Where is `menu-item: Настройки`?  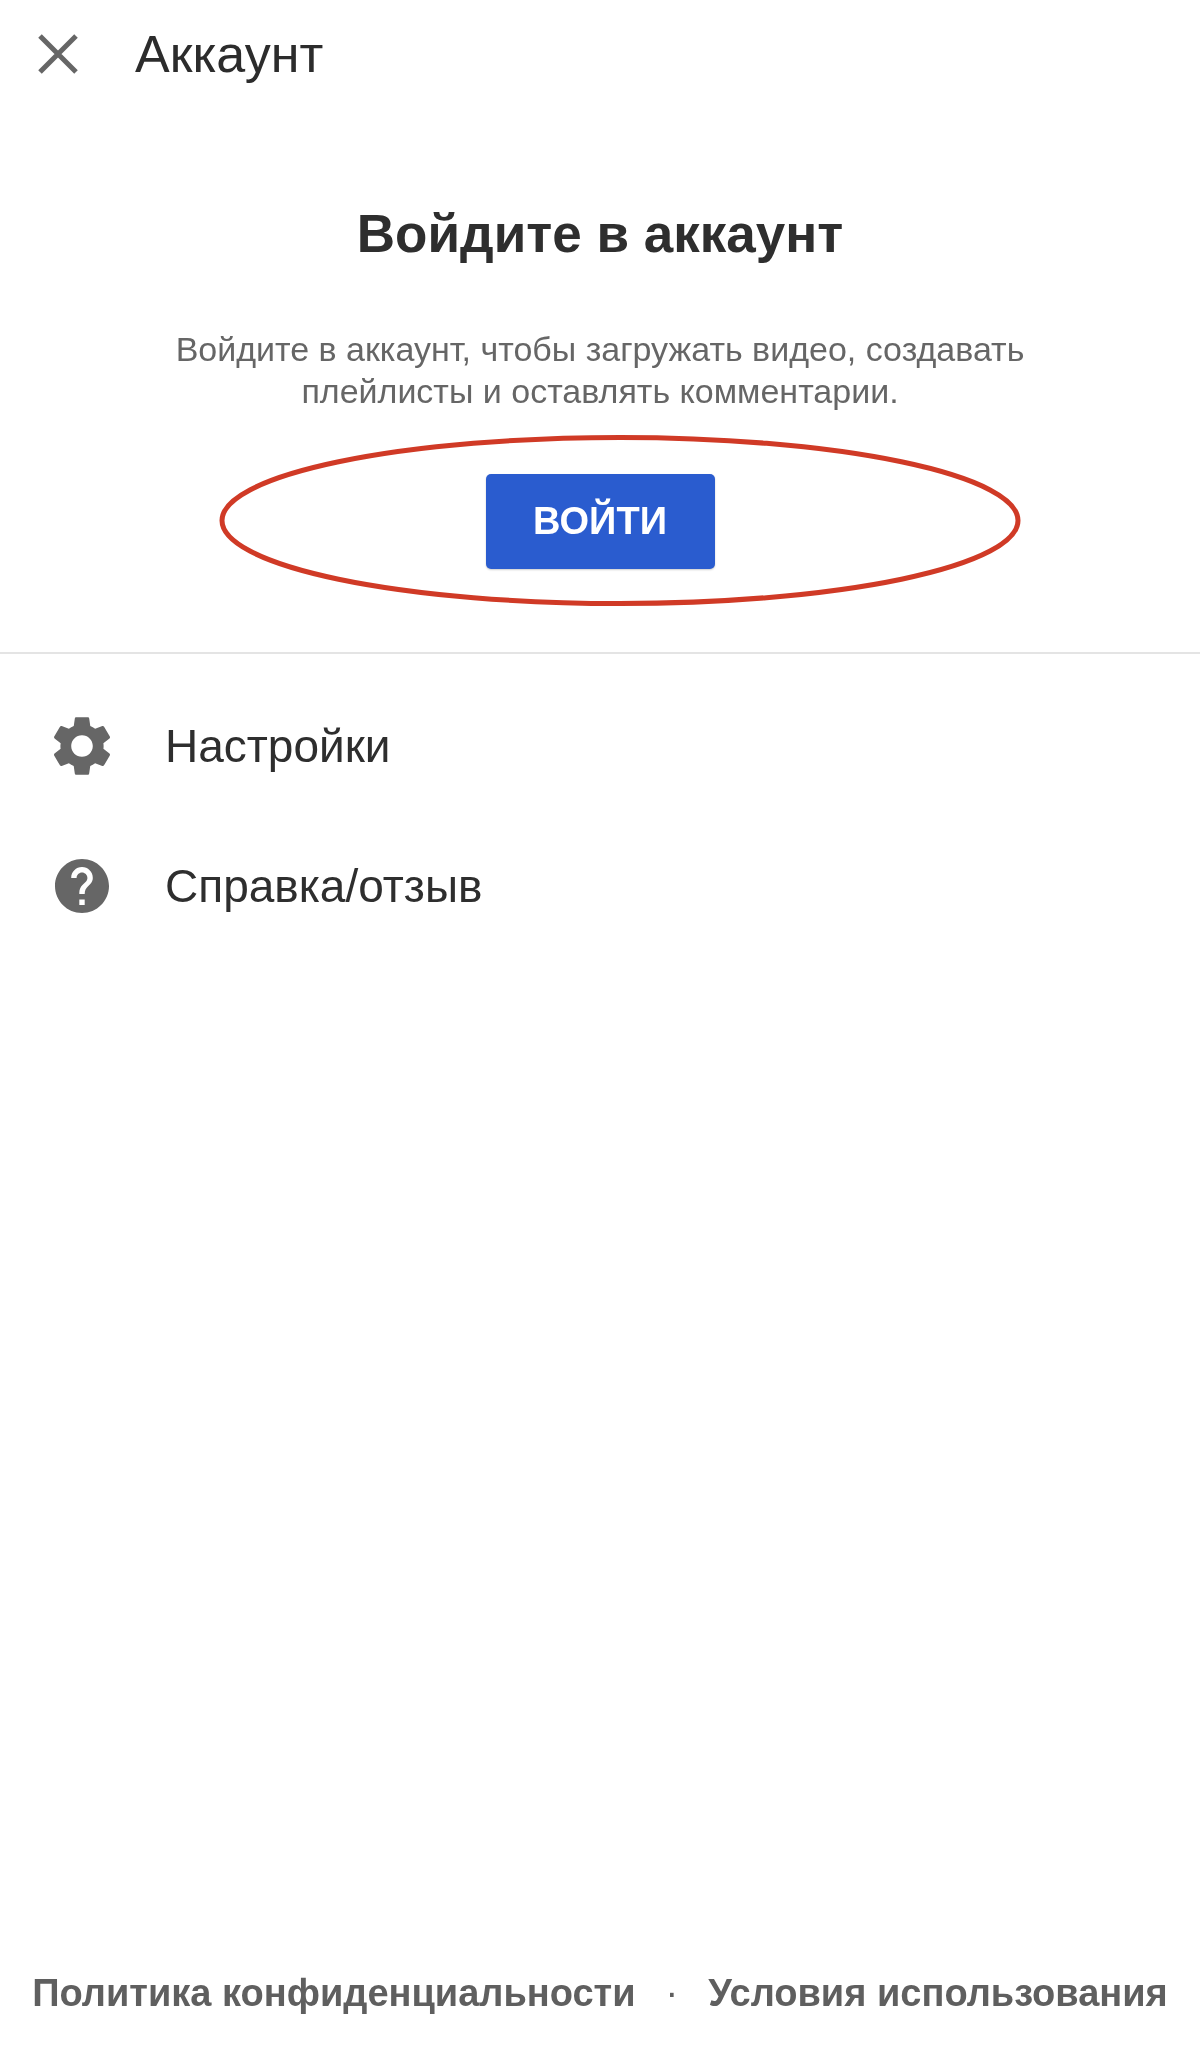
menu-item: Настройки is located at coordinates (600, 746).